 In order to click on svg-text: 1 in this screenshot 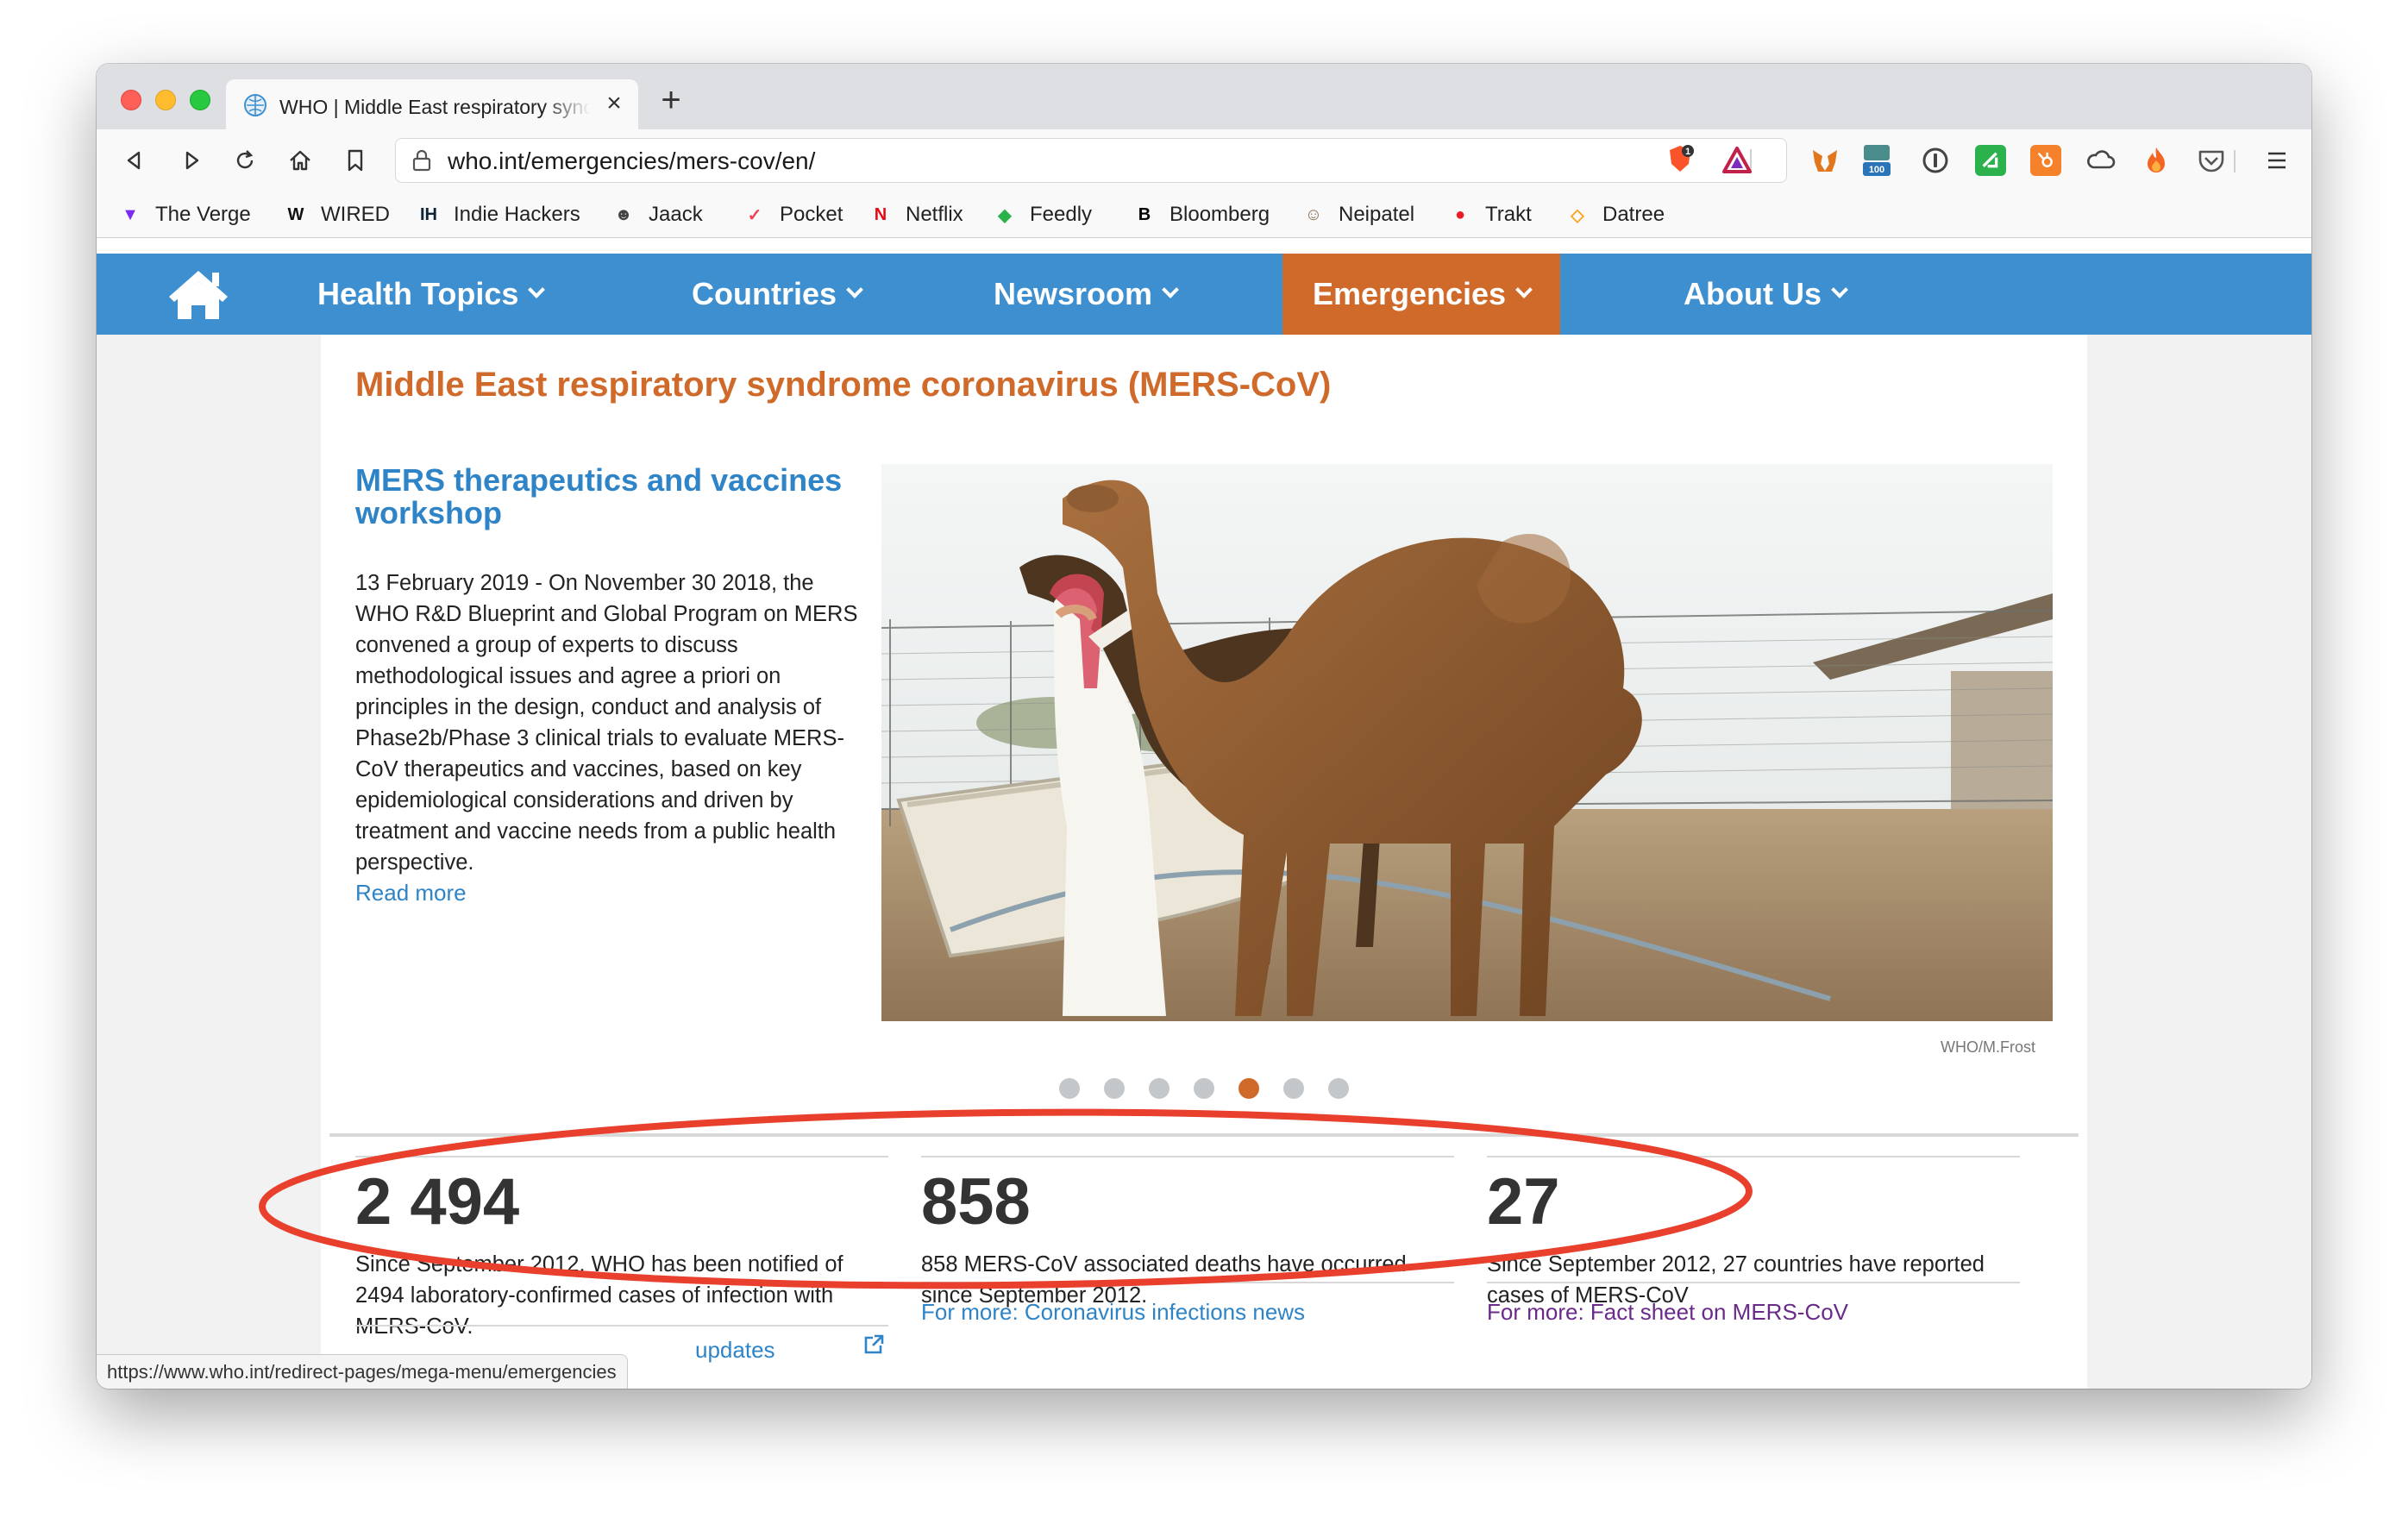, I will do `click(1687, 152)`.